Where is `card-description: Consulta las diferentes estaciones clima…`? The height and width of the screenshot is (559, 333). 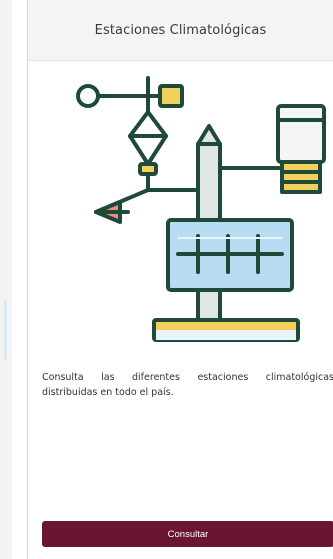
card-description: Consulta las diferentes estaciones clima… is located at coordinates (187, 385).